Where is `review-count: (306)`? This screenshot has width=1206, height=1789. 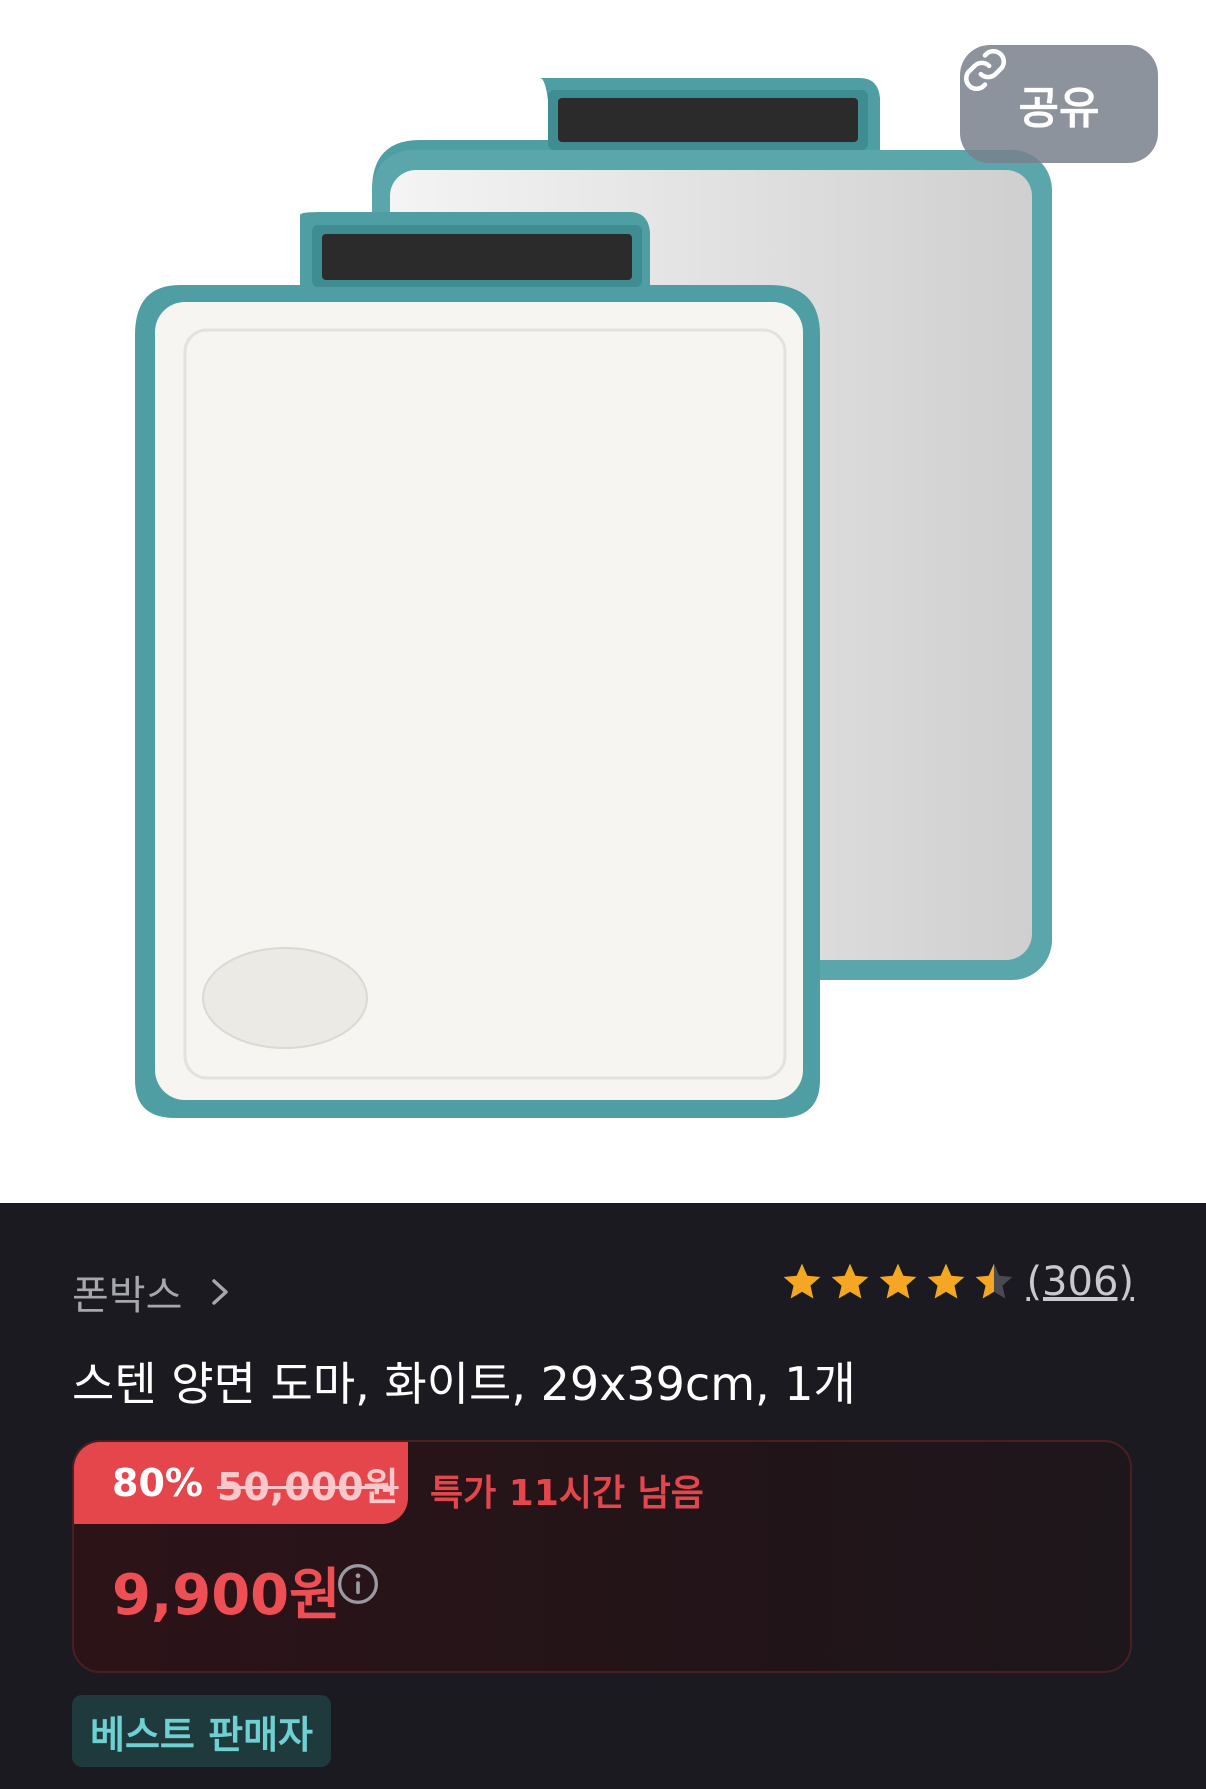
review-count: (306) is located at coordinates (1080, 1282).